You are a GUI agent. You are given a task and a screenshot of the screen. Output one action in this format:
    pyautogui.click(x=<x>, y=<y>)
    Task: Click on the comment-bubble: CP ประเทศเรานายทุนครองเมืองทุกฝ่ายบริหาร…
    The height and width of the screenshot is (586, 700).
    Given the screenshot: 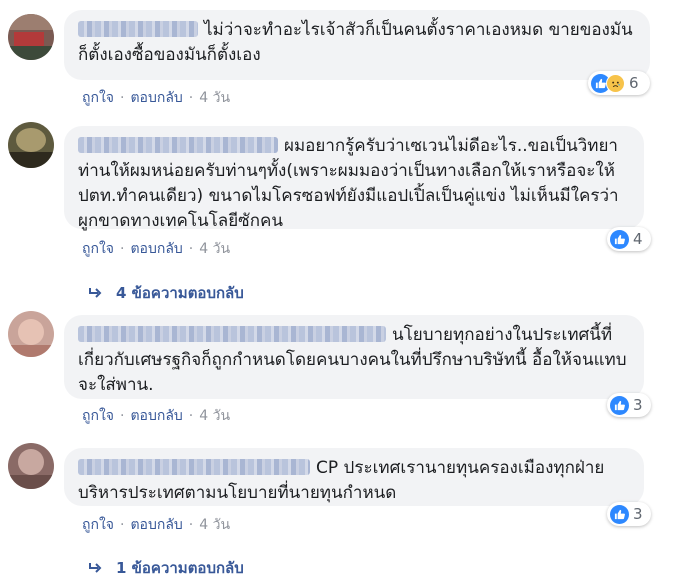 What is the action you would take?
    pyautogui.click(x=354, y=477)
    